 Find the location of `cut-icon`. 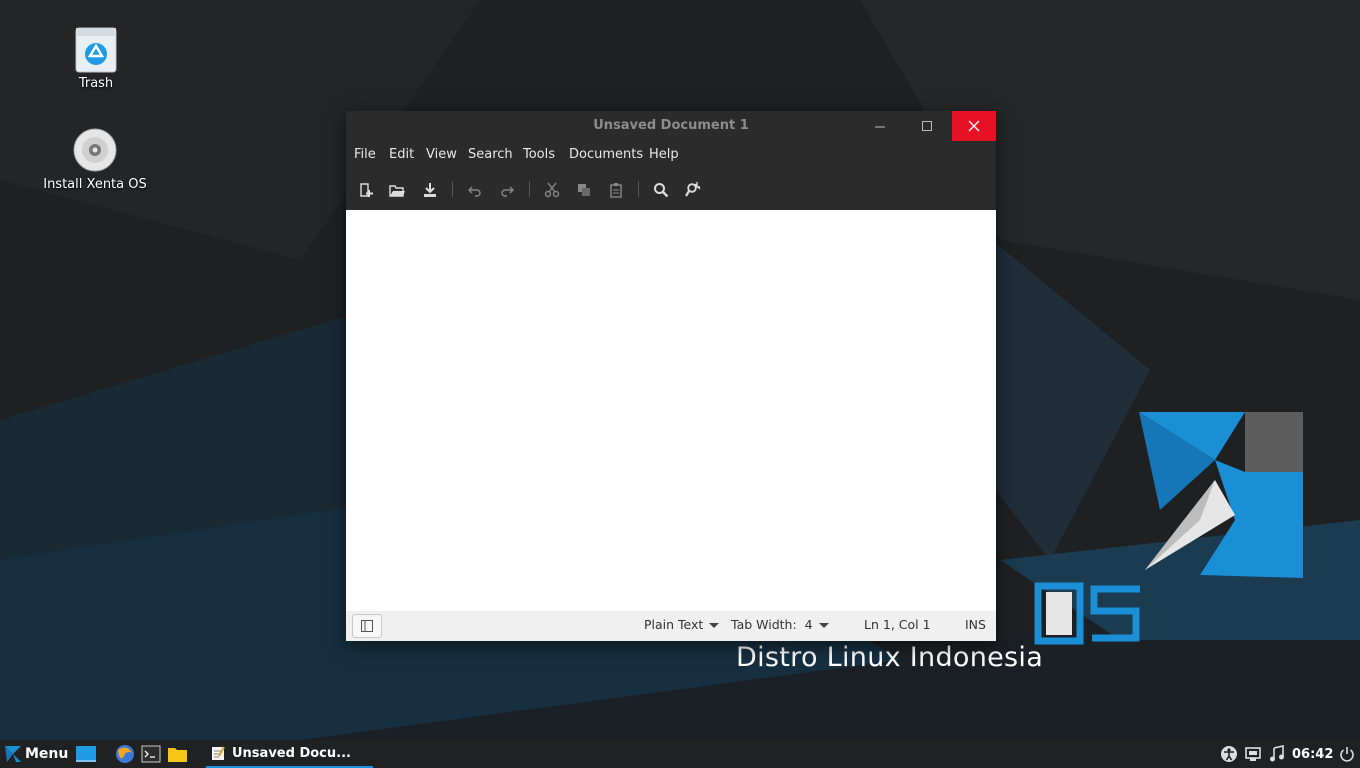

cut-icon is located at coordinates (552, 190).